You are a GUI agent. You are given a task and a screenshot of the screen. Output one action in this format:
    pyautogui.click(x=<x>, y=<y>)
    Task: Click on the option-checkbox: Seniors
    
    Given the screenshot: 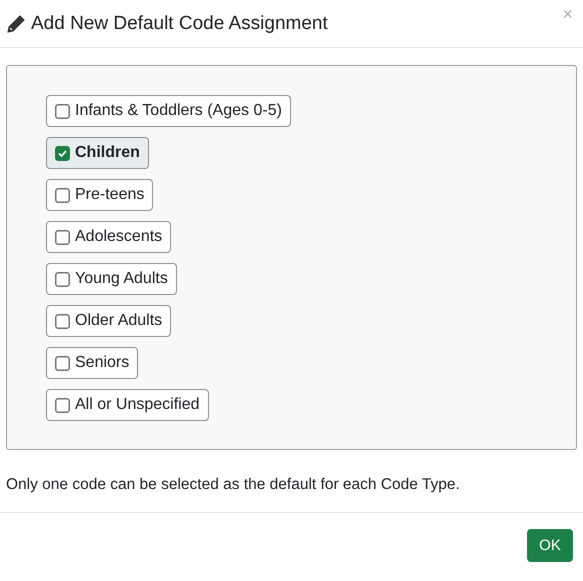 What is the action you would take?
    pyautogui.click(x=92, y=363)
    